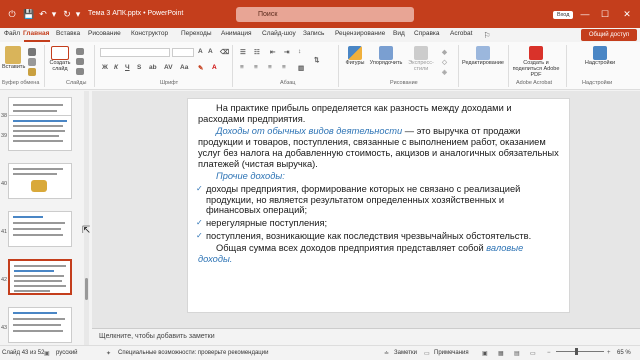 The image size is (640, 360). What do you see at coordinates (536, 62) in the screenshot?
I see `create-share-pdf-button: Создать и поделиться Adobe PDF` at bounding box center [536, 62].